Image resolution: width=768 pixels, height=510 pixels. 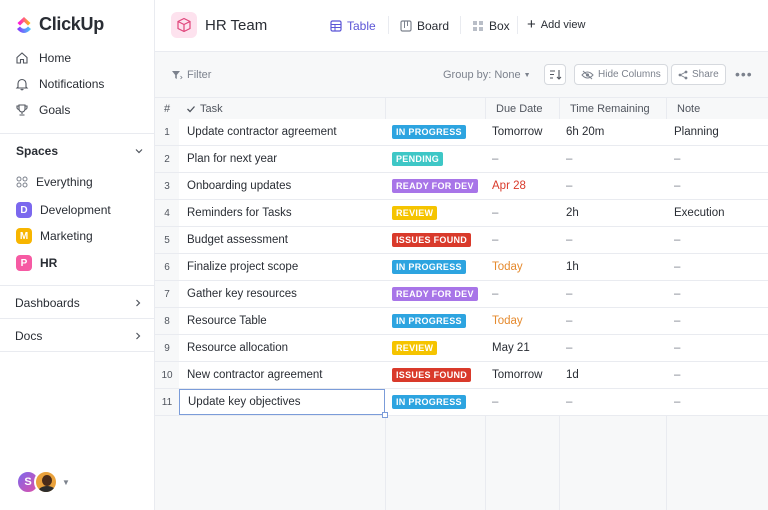 I want to click on share-button: Share, so click(x=698, y=74).